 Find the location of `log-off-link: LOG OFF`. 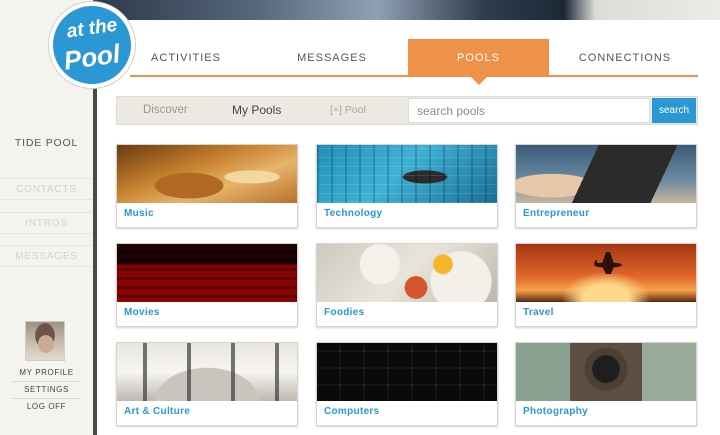

log-off-link: LOG OFF is located at coordinates (46, 407).